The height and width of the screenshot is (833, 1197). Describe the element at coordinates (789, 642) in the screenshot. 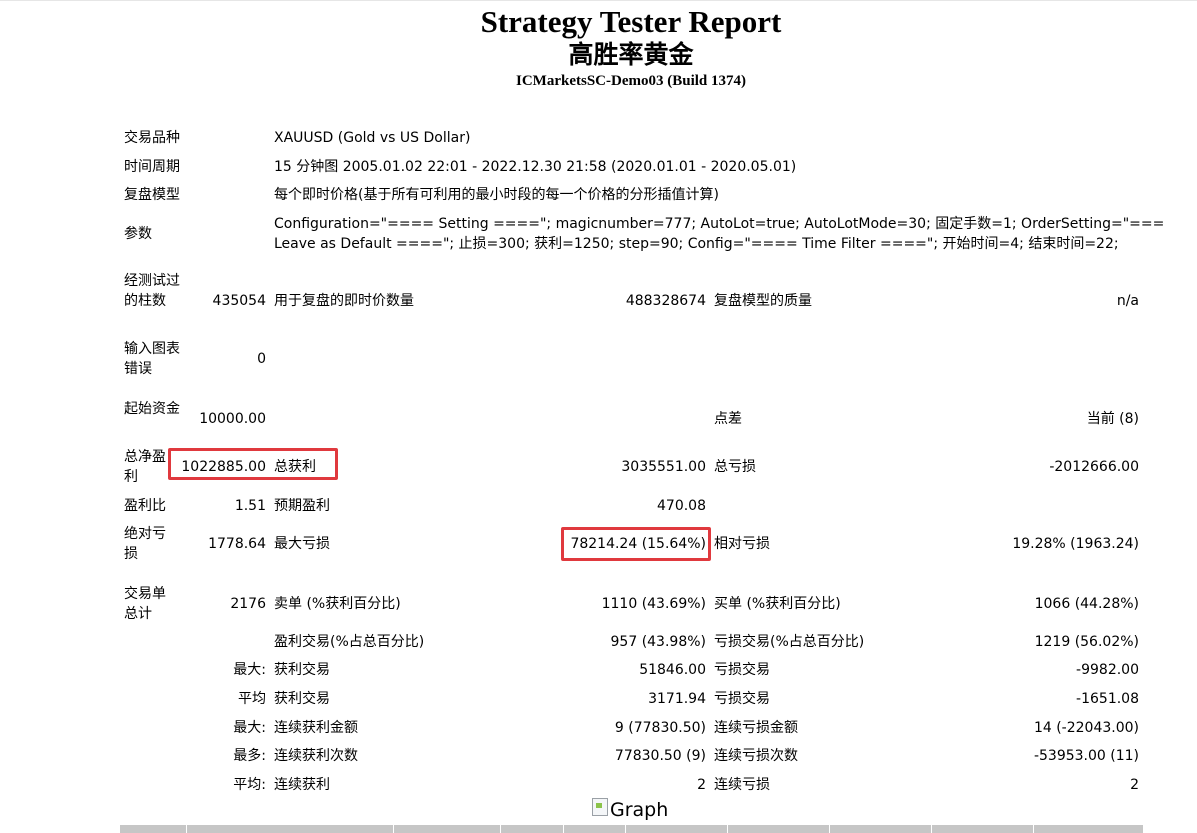

I see `loss-trades-label: 亏损交易(%占总百分比)` at that location.